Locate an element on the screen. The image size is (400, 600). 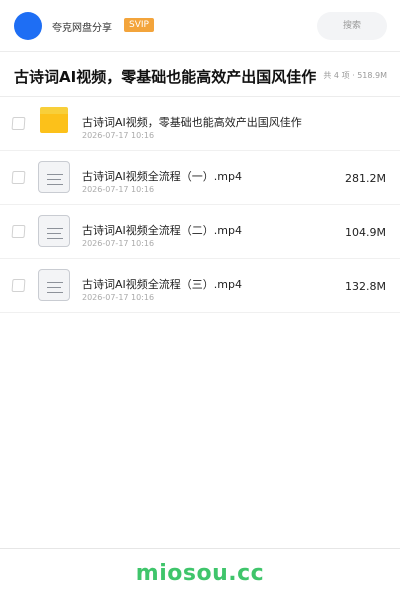
file-size: 132.8M is located at coordinates (365, 286).